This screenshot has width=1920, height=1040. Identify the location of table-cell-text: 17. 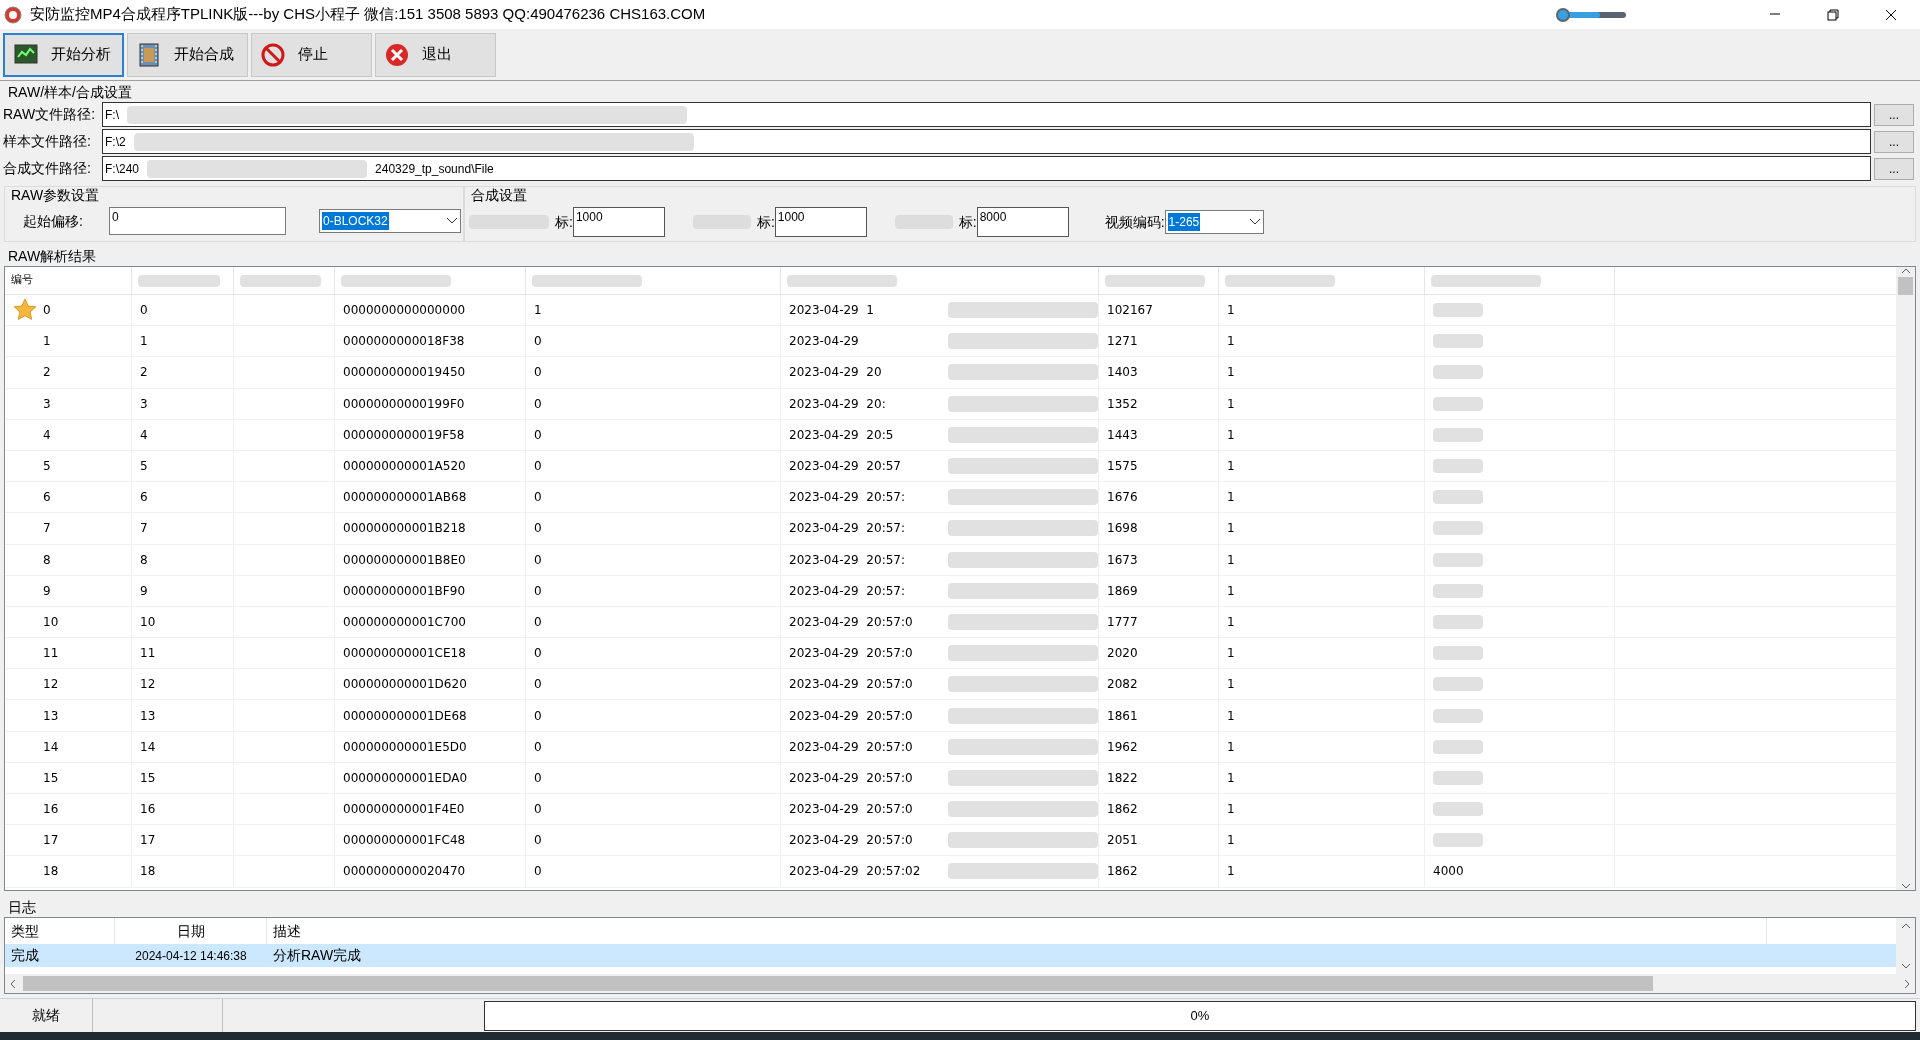
(51, 841).